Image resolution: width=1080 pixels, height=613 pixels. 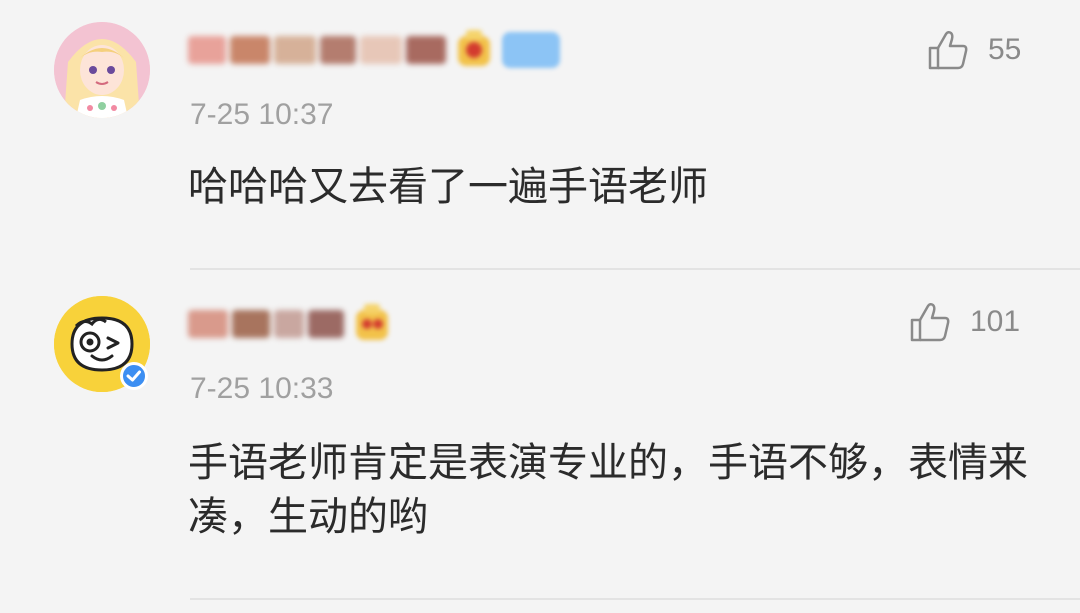 What do you see at coordinates (262, 388) in the screenshot?
I see `timestamp: 7-25 10:33` at bounding box center [262, 388].